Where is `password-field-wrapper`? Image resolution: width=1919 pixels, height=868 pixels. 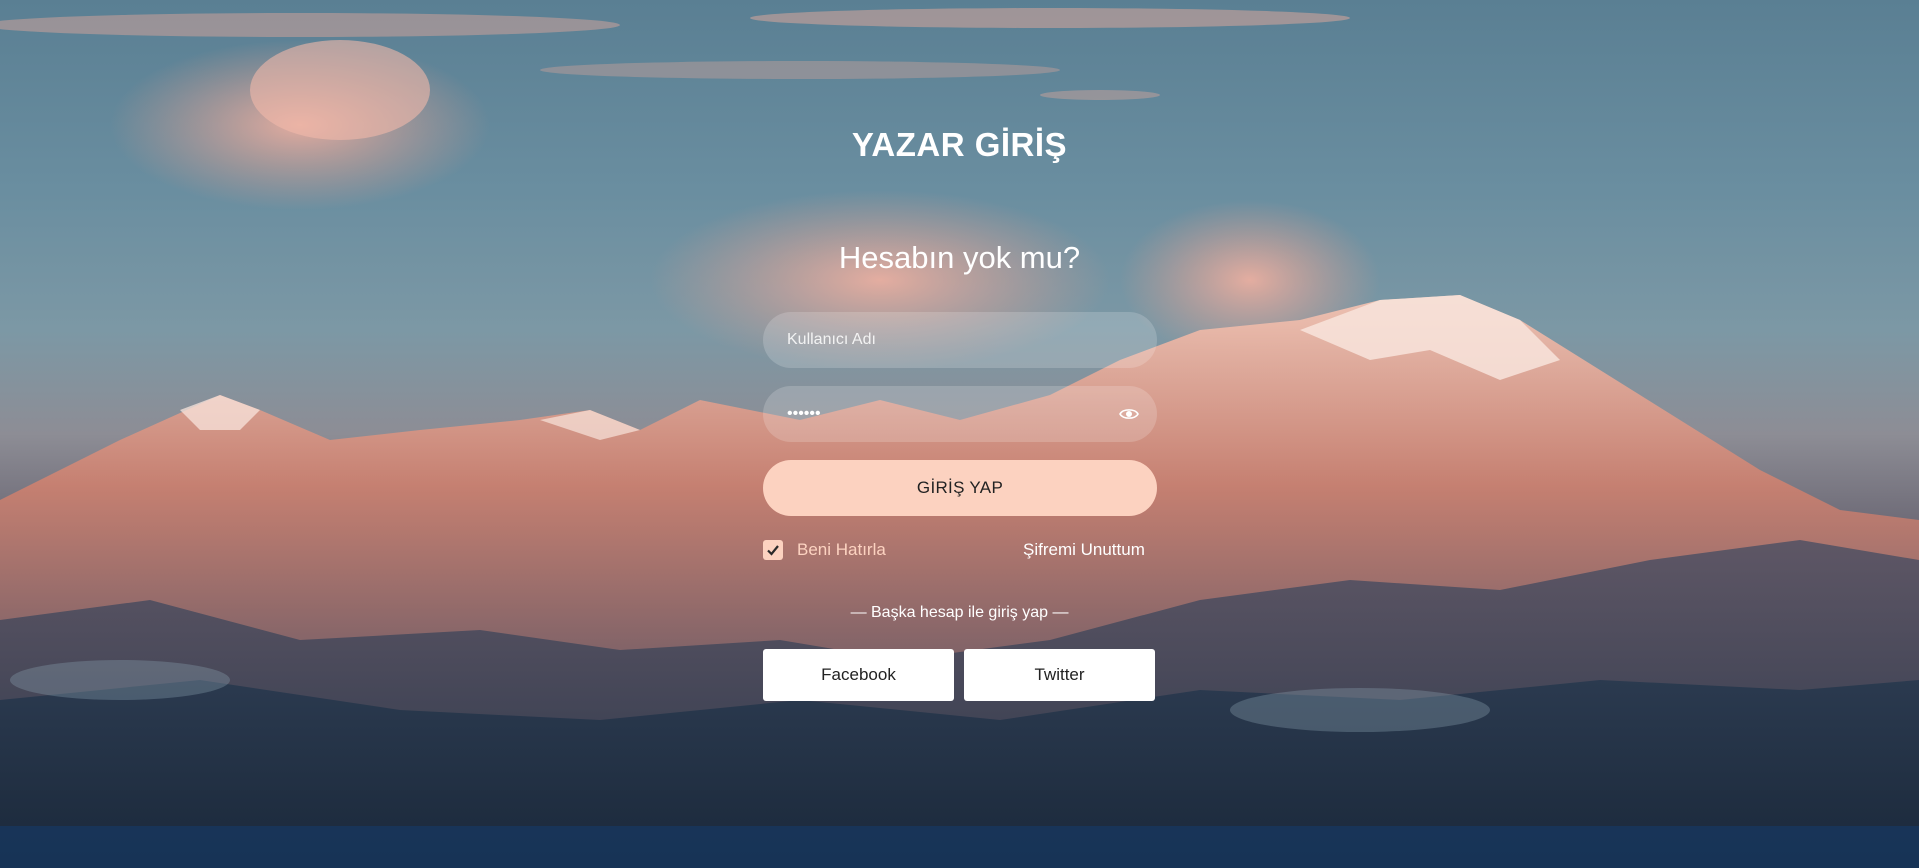 password-field-wrapper is located at coordinates (960, 414).